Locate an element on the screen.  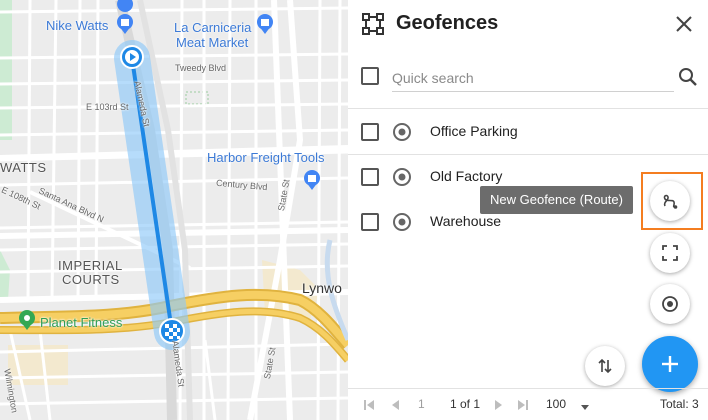
chevron-down-icon is located at coordinates (585, 407).